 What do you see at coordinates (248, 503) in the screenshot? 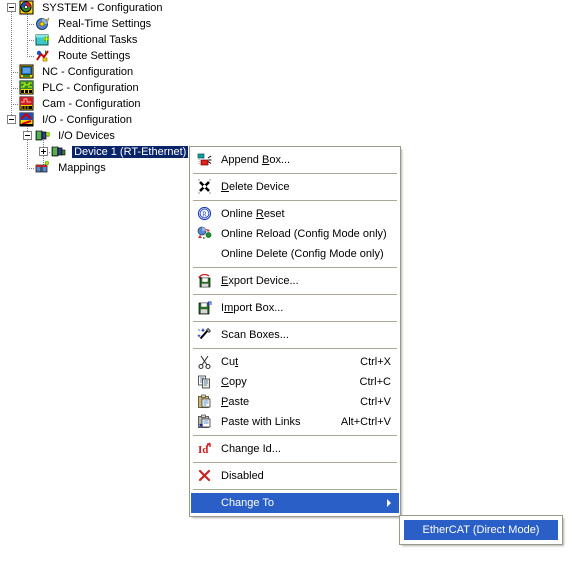
I see `menu-item-label: Change To` at bounding box center [248, 503].